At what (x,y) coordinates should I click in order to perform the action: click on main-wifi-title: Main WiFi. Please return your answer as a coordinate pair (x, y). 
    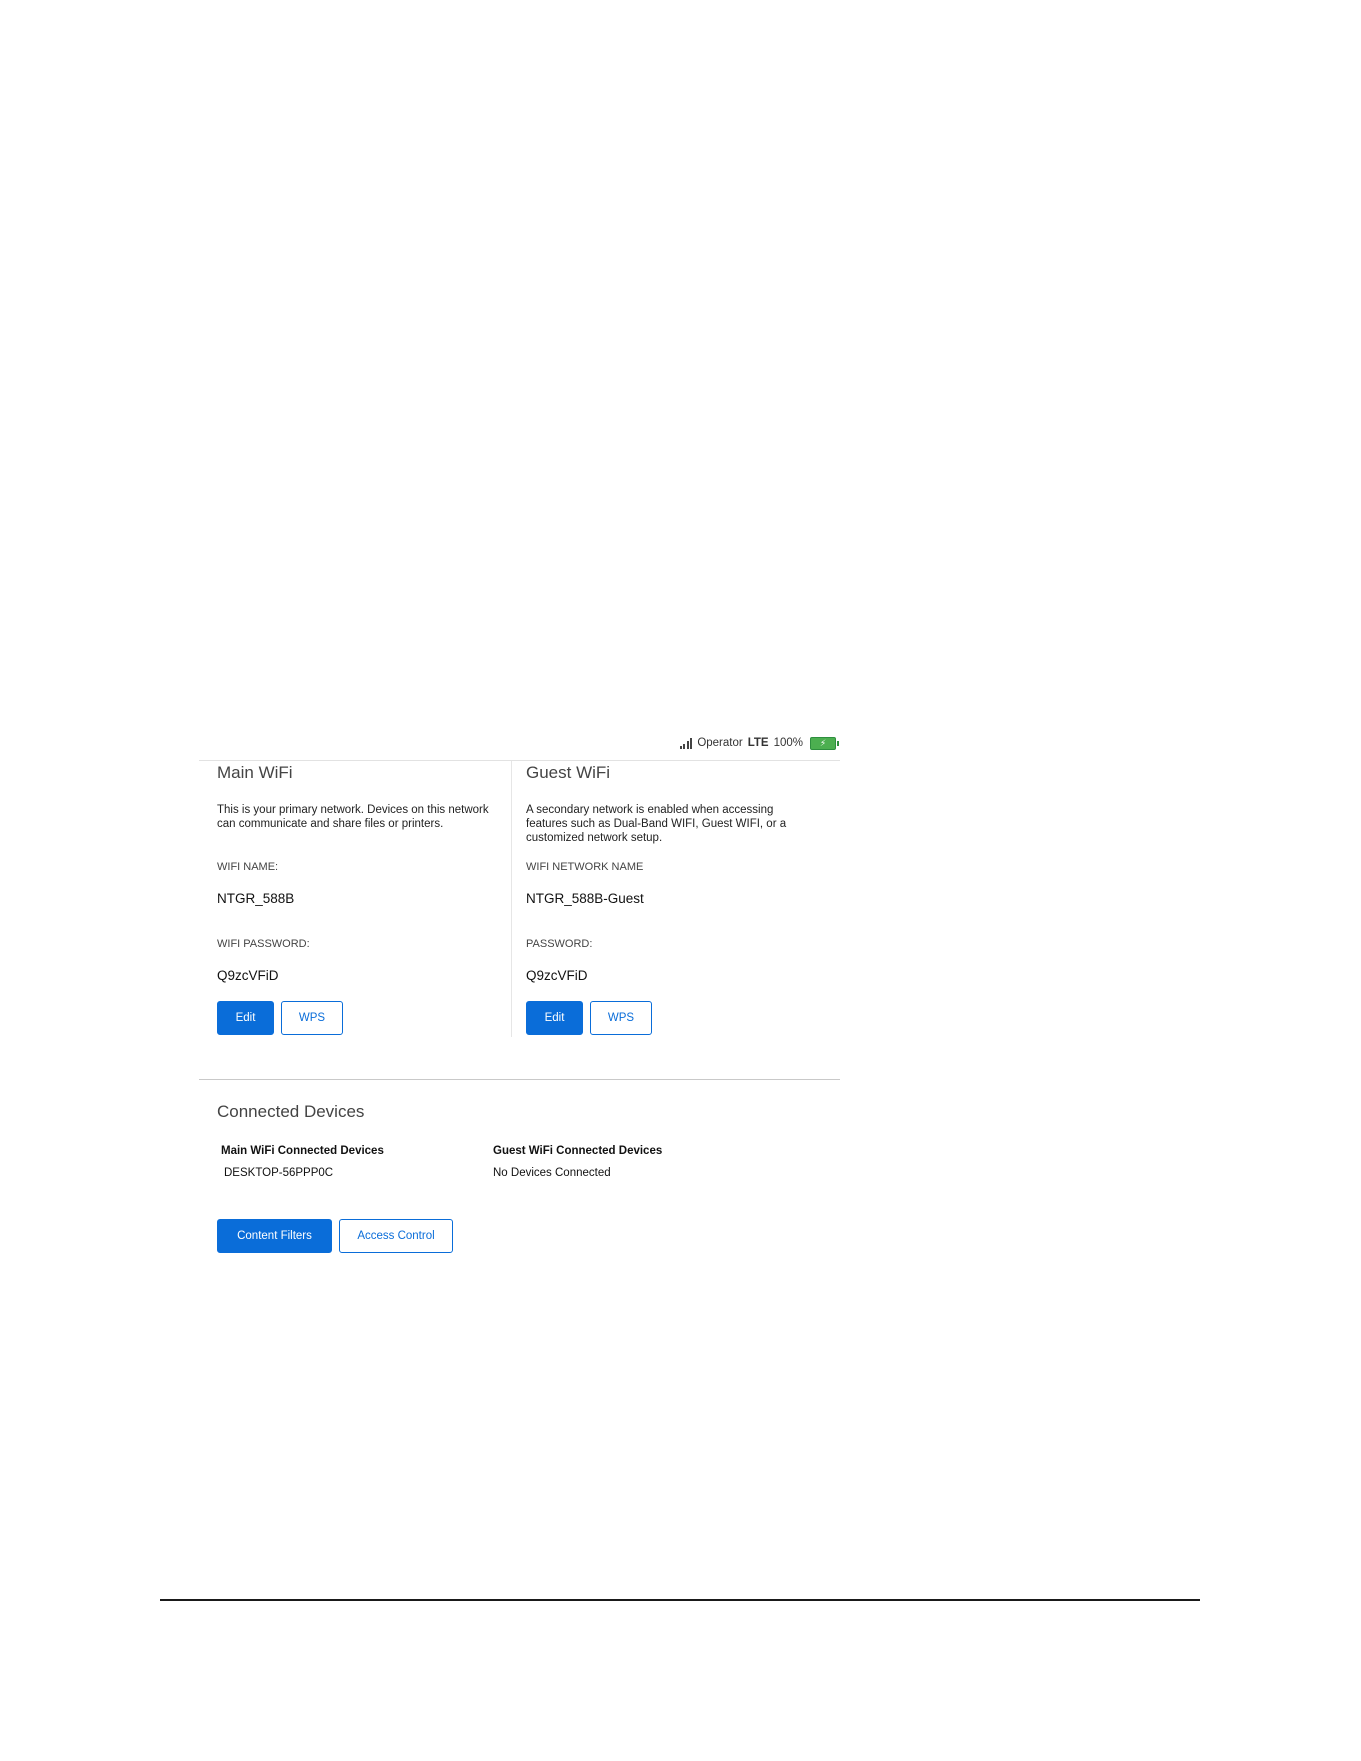
    Looking at the image, I should click on (255, 772).